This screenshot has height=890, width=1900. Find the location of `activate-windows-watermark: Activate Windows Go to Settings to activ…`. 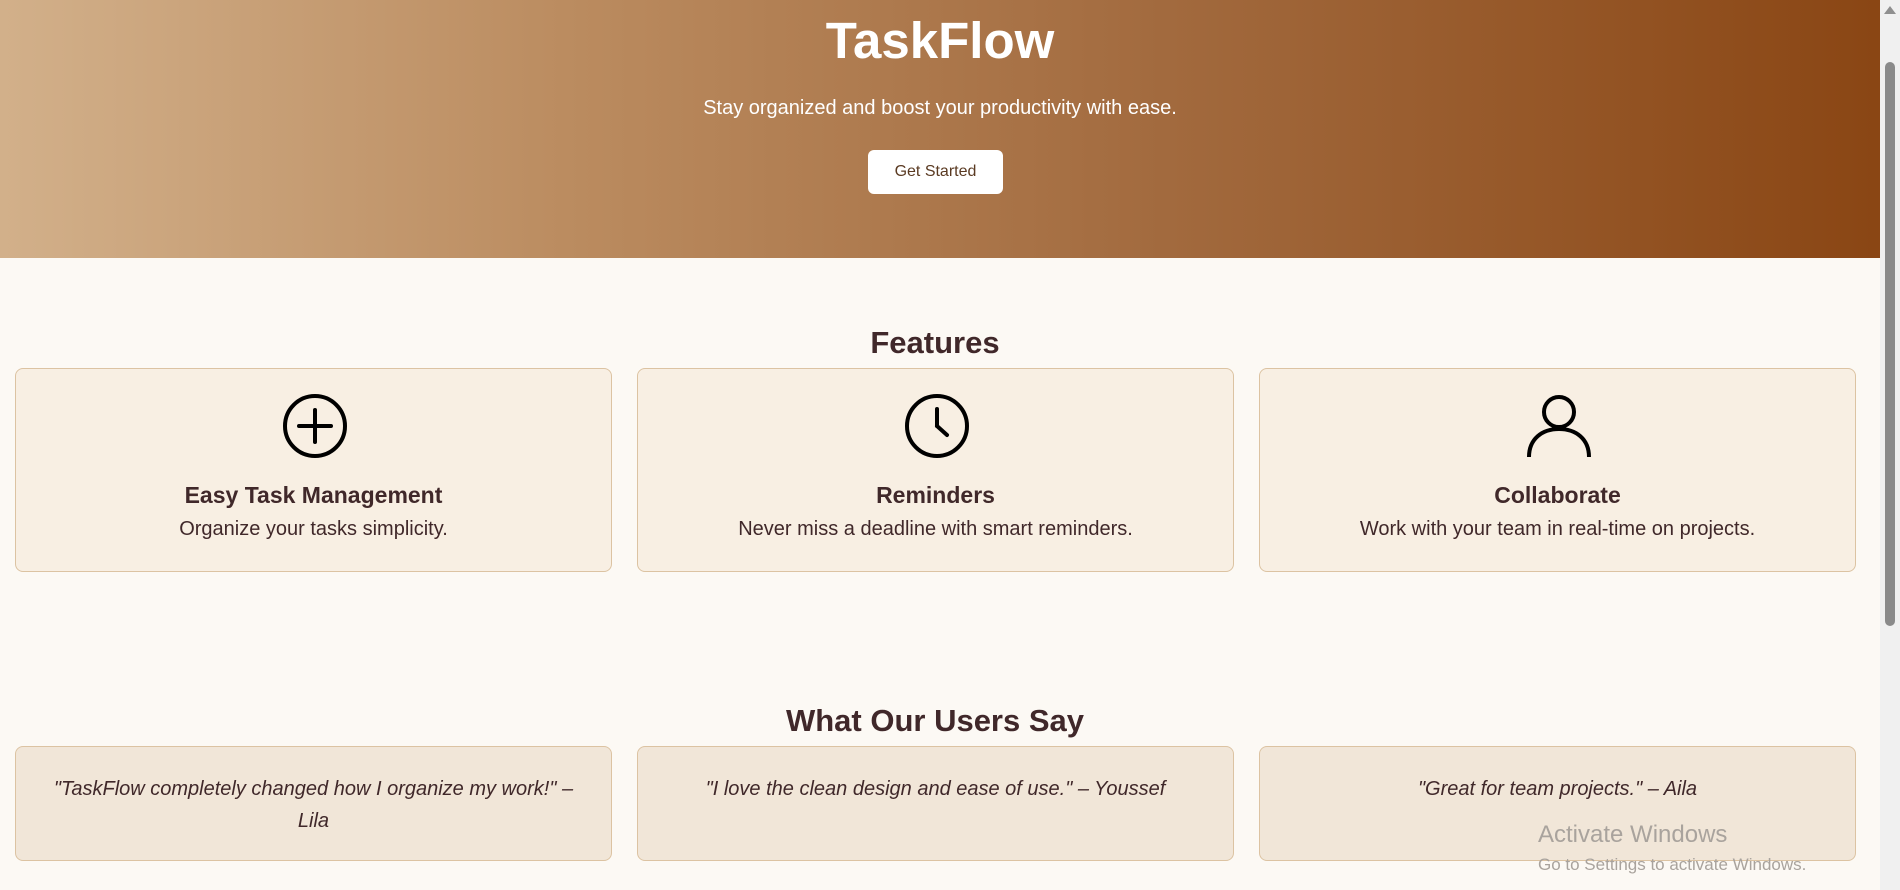

activate-windows-watermark: Activate Windows Go to Settings to activ… is located at coordinates (1672, 848).